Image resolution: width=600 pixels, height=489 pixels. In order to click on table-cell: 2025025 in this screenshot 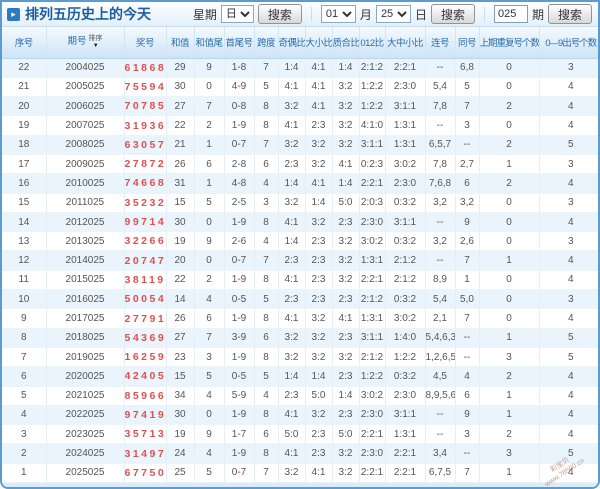, I will do `click(85, 473)`.